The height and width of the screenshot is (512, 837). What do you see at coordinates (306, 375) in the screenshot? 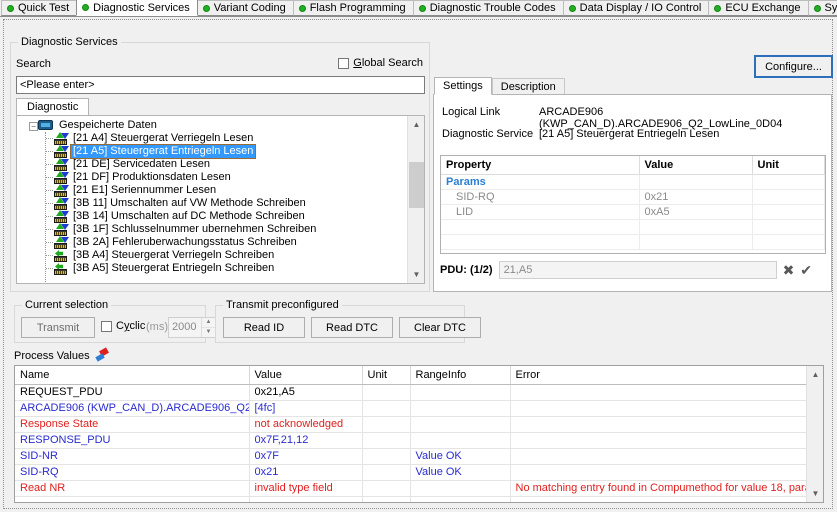
I see `process-values-column-header: Value` at bounding box center [306, 375].